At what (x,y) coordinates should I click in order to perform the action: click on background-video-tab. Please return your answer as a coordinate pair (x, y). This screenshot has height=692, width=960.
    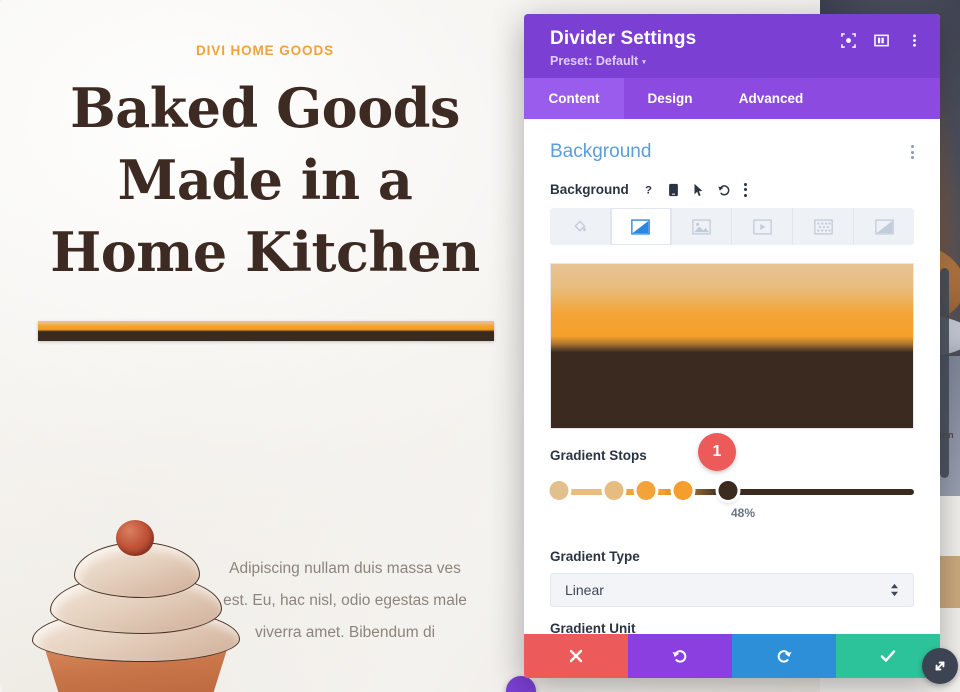
    Looking at the image, I should click on (763, 226).